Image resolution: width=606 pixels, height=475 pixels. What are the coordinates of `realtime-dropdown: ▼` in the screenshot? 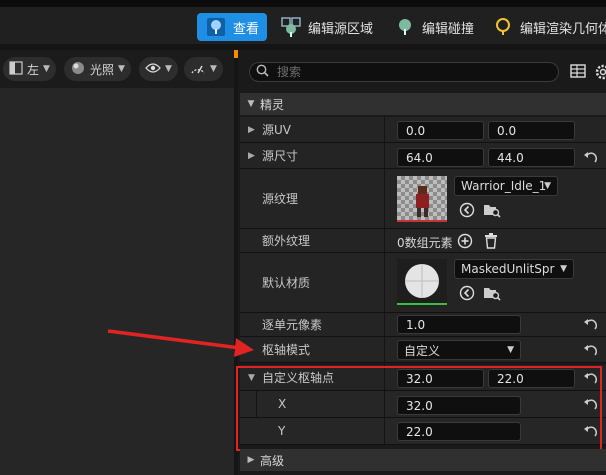 It's located at (203, 69).